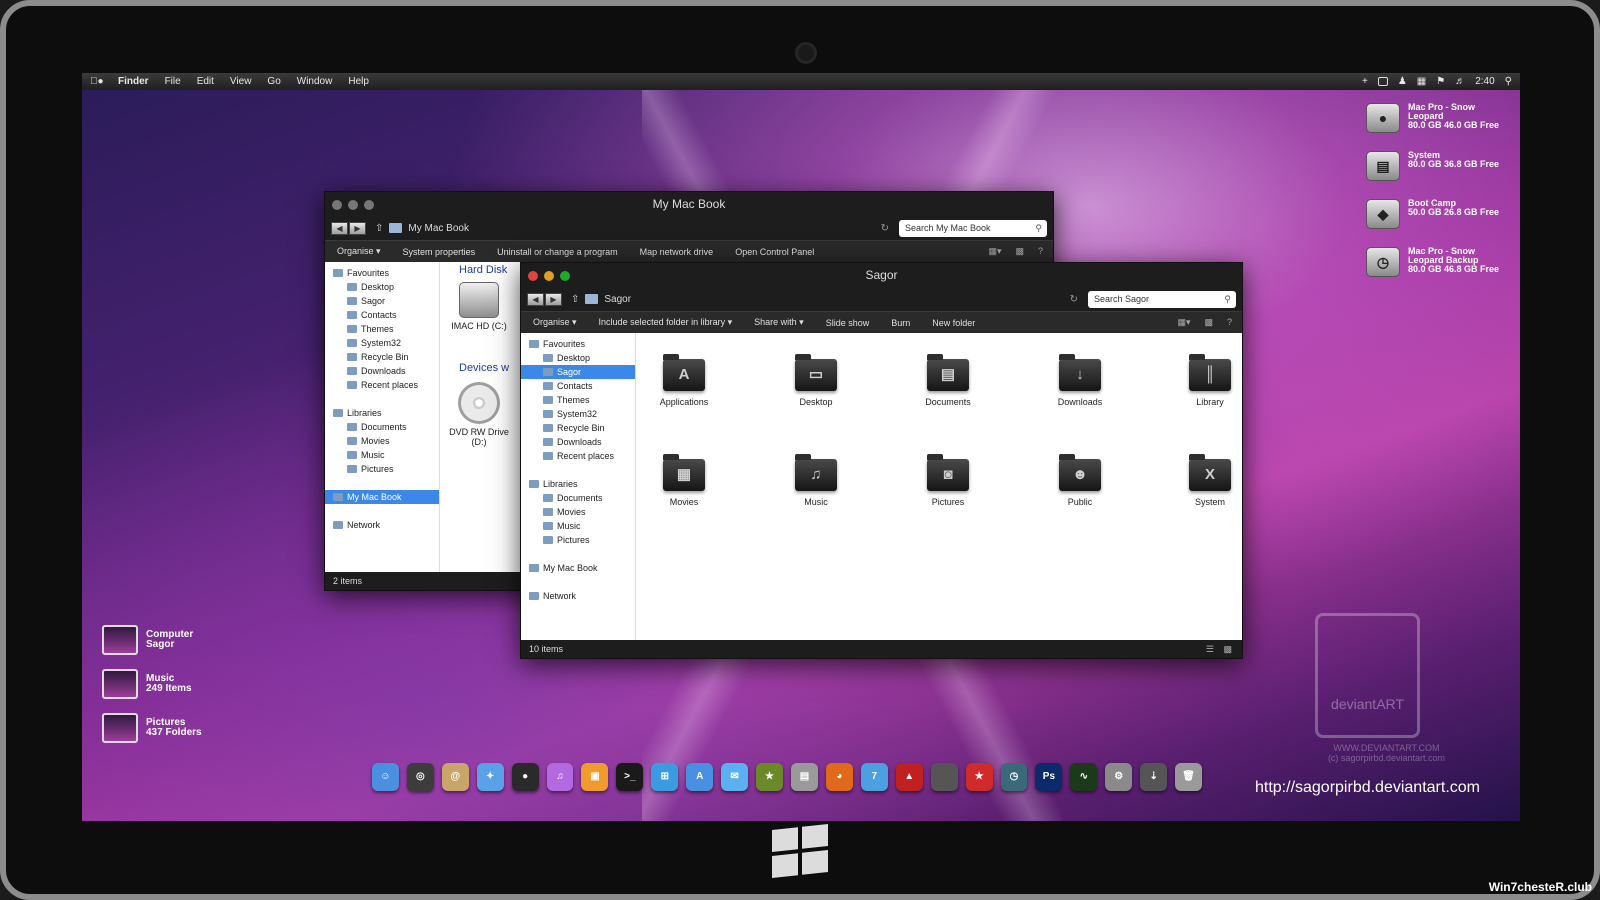 This screenshot has height=900, width=1600. What do you see at coordinates (1210, 649) in the screenshot?
I see `details-view-icon: ☰` at bounding box center [1210, 649].